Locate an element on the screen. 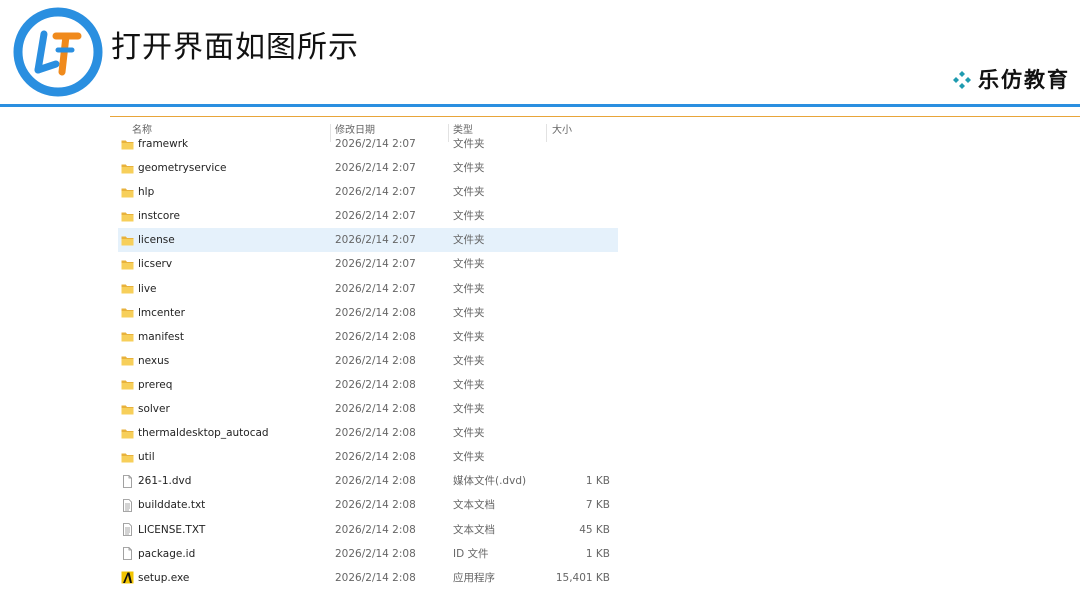 Image resolution: width=1080 pixels, height=608 pixels. file-name: manifest is located at coordinates (161, 336).